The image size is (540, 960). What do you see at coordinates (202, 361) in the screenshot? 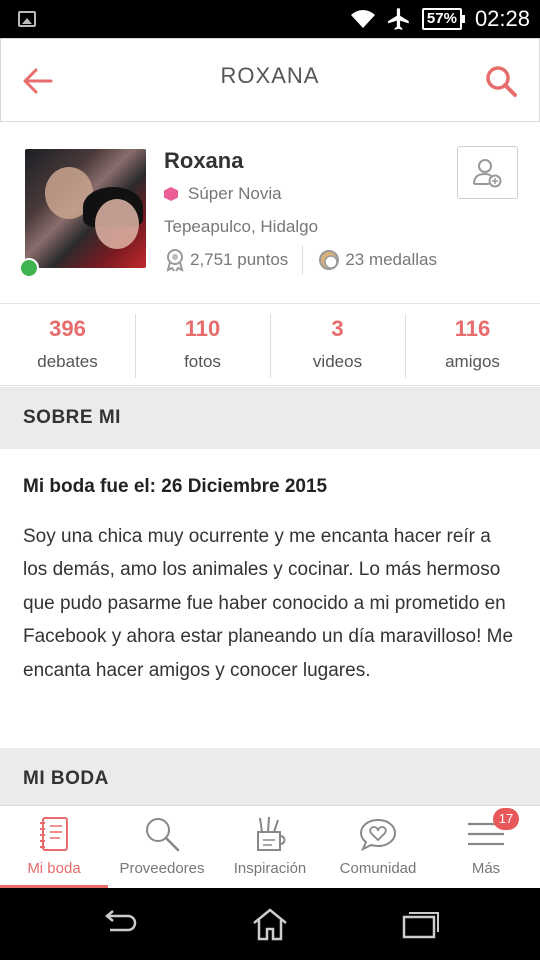
I see `counter-label: fotos` at bounding box center [202, 361].